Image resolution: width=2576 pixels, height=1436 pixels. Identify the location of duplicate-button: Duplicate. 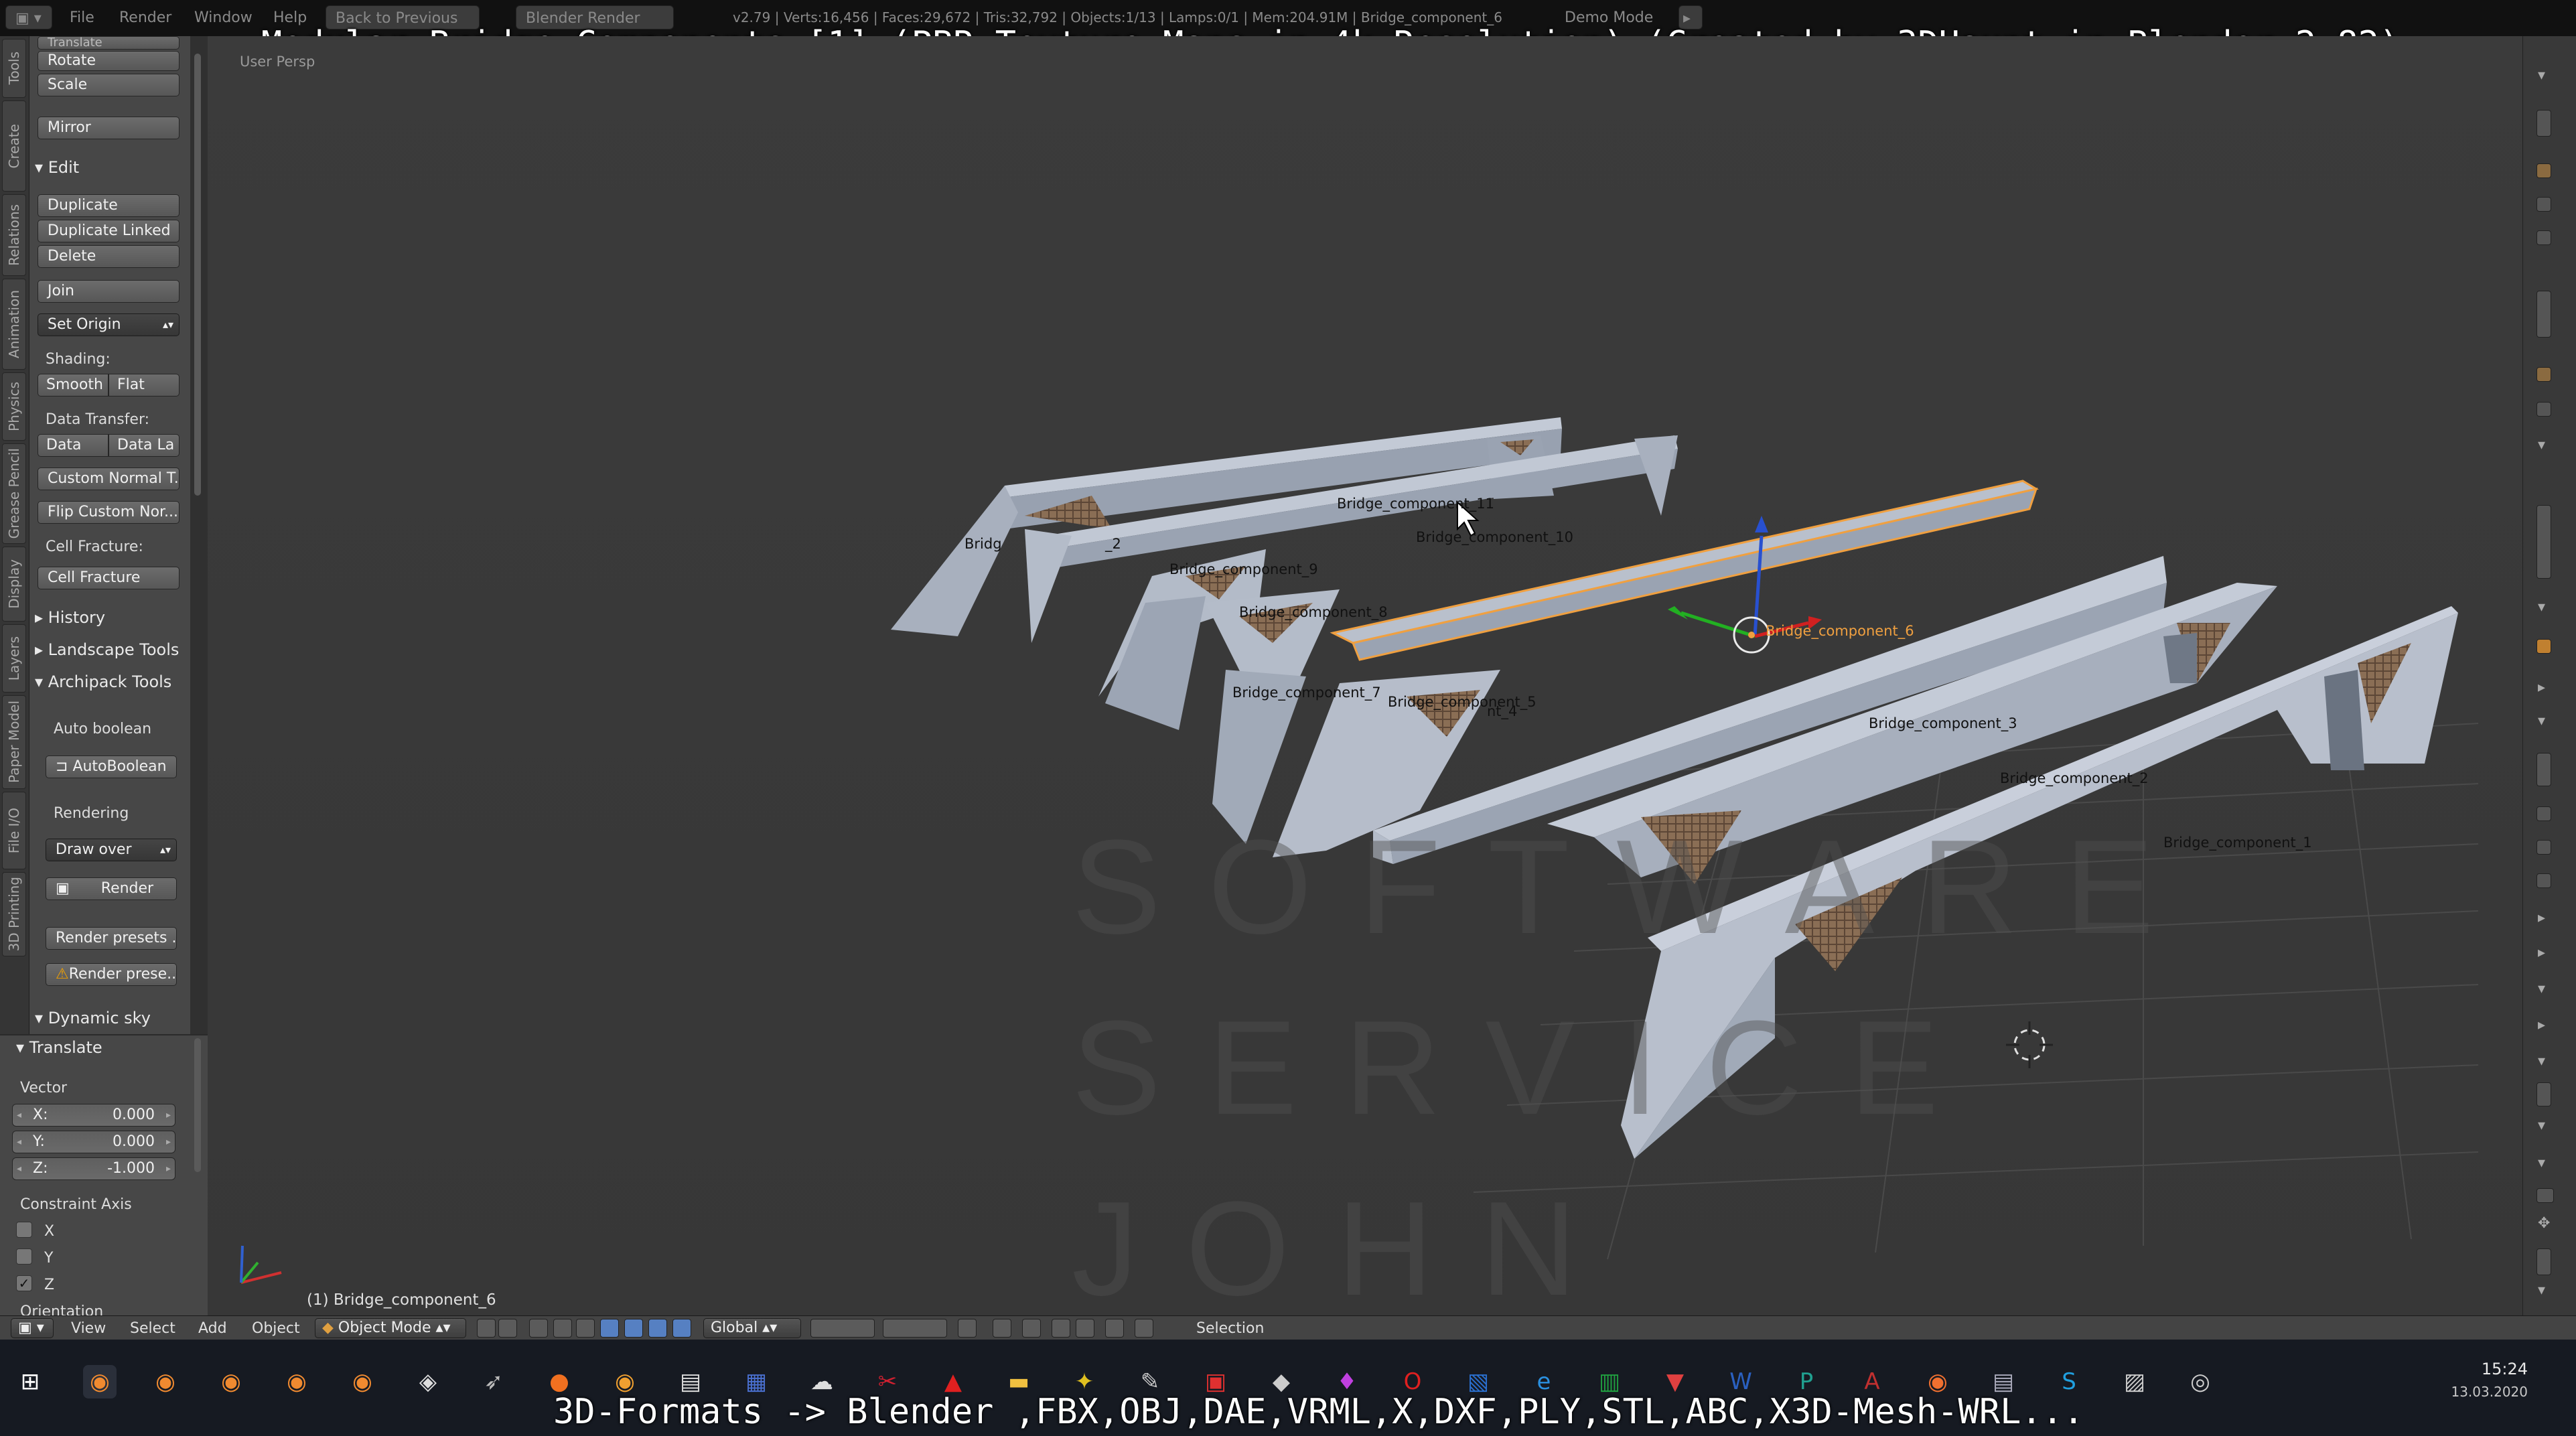
(109, 205).